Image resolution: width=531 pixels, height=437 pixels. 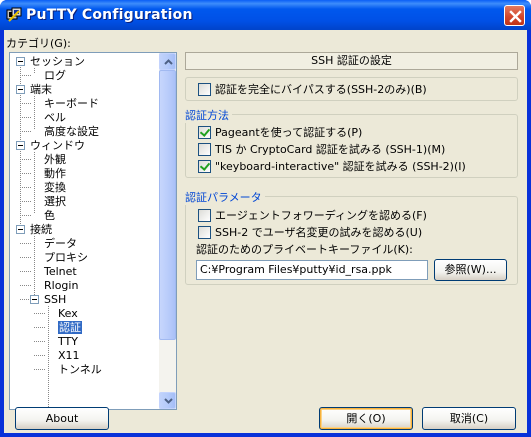 What do you see at coordinates (109, 15) in the screenshot?
I see `window-title: PuTTY Configuration` at bounding box center [109, 15].